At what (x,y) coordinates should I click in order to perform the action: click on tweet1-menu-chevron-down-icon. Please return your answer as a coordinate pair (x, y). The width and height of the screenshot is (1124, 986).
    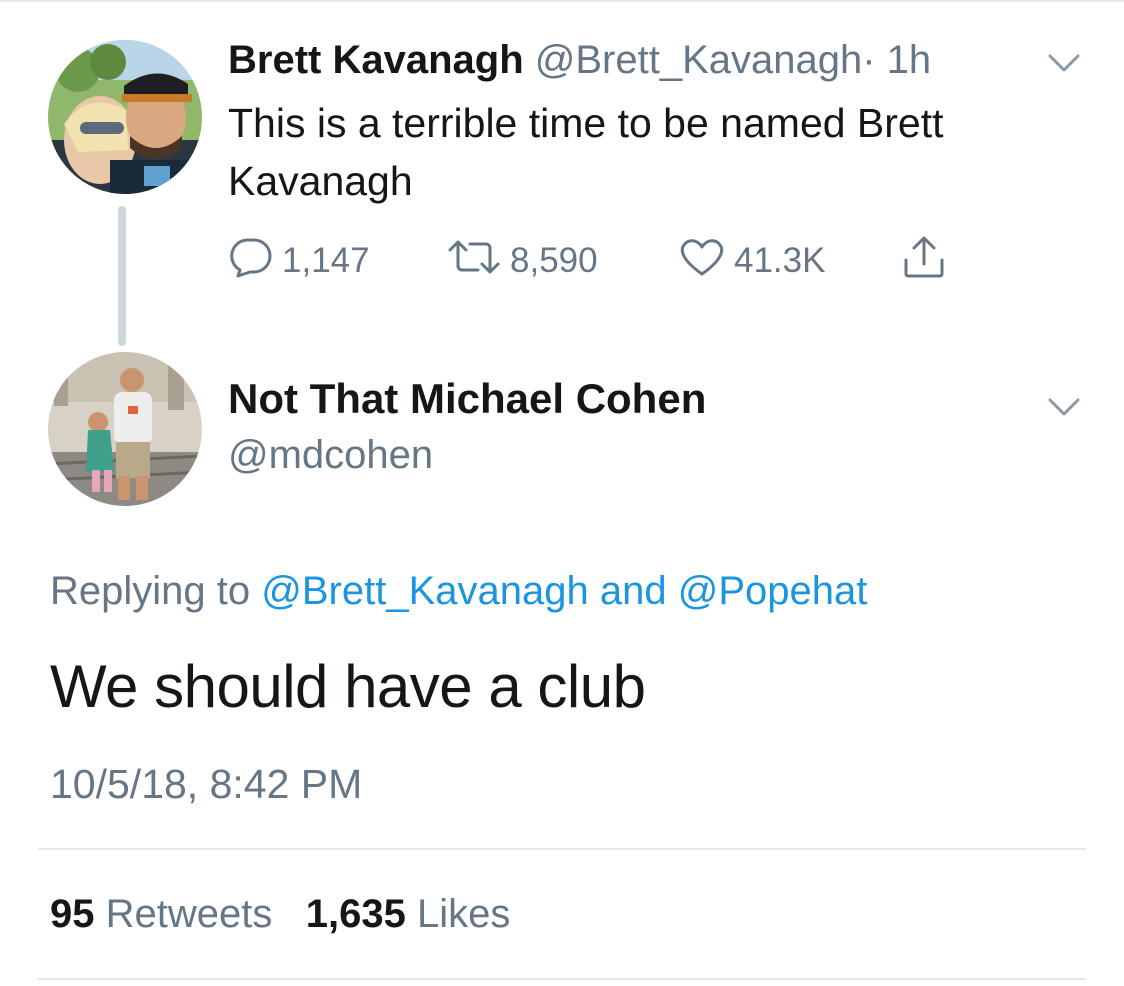
    Looking at the image, I should click on (1064, 63).